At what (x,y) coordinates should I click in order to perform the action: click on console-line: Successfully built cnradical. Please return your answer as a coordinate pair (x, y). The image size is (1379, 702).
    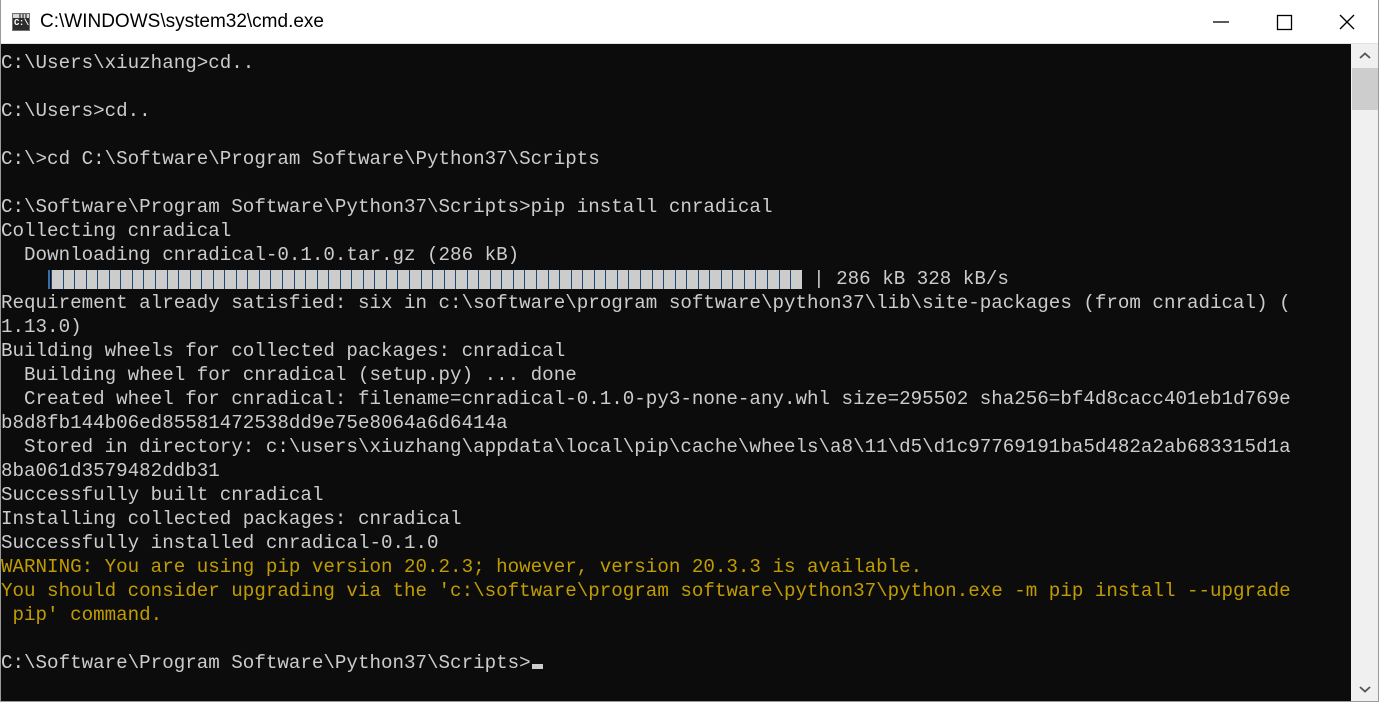
    Looking at the image, I should click on (162, 495).